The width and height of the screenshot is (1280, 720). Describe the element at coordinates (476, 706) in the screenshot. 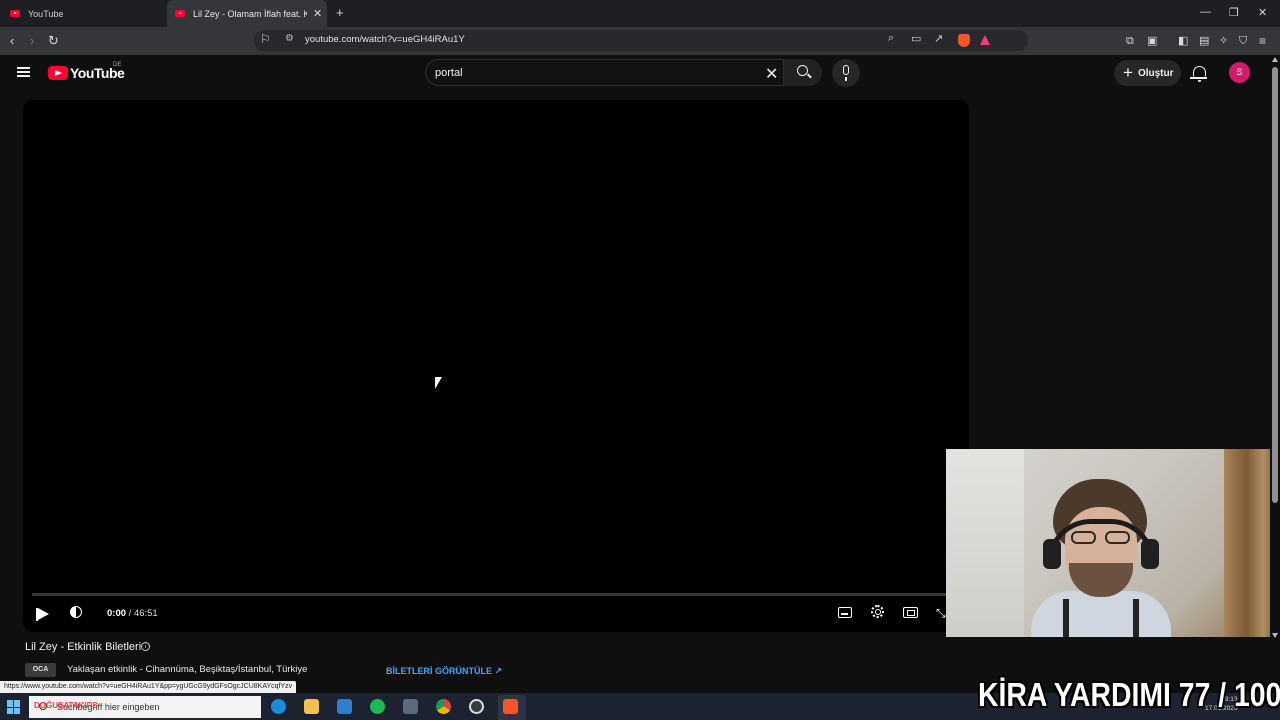

I see `obs-icon` at that location.